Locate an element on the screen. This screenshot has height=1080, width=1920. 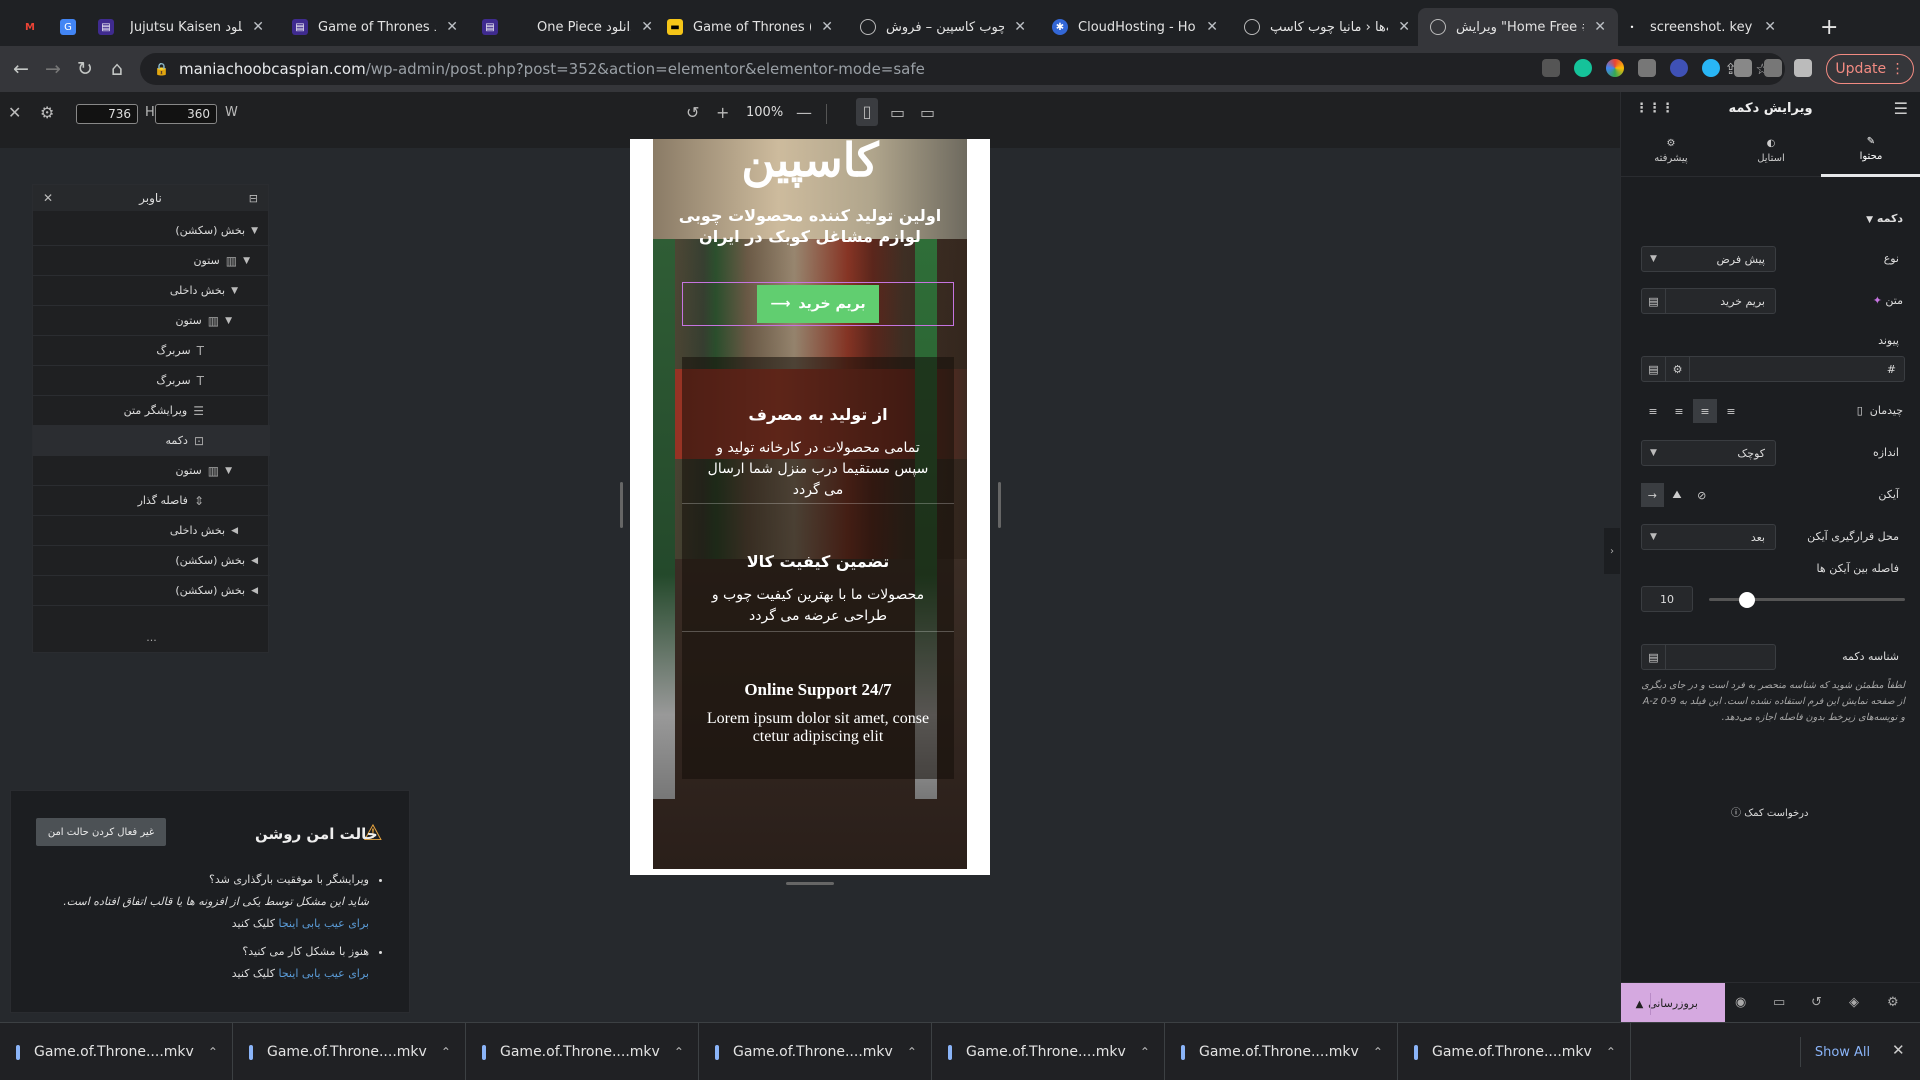
icon-position-select: ▼ بعد is located at coordinates (1708, 537).